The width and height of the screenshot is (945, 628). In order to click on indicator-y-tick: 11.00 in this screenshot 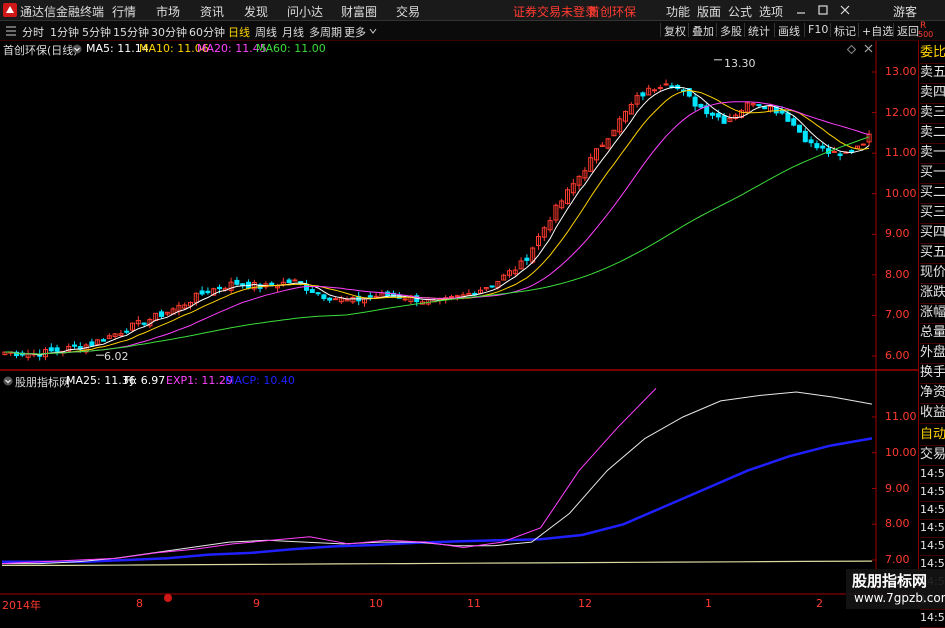, I will do `click(901, 416)`.